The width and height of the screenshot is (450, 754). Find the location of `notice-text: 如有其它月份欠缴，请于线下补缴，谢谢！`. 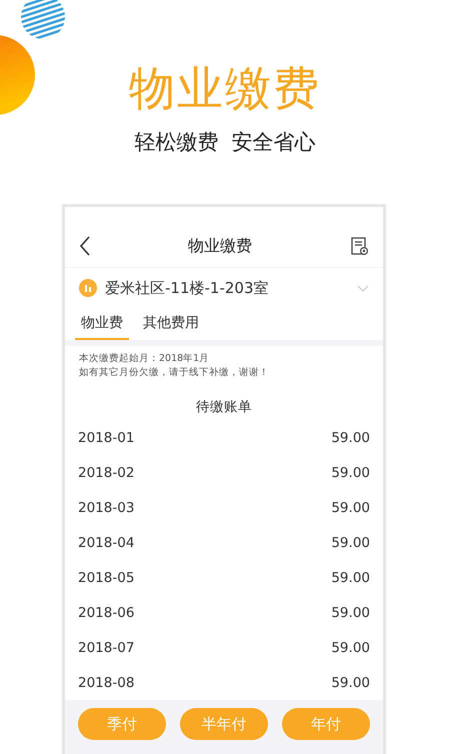

notice-text: 如有其它月份欠缴，请于线下补缴，谢谢！ is located at coordinates (174, 373).